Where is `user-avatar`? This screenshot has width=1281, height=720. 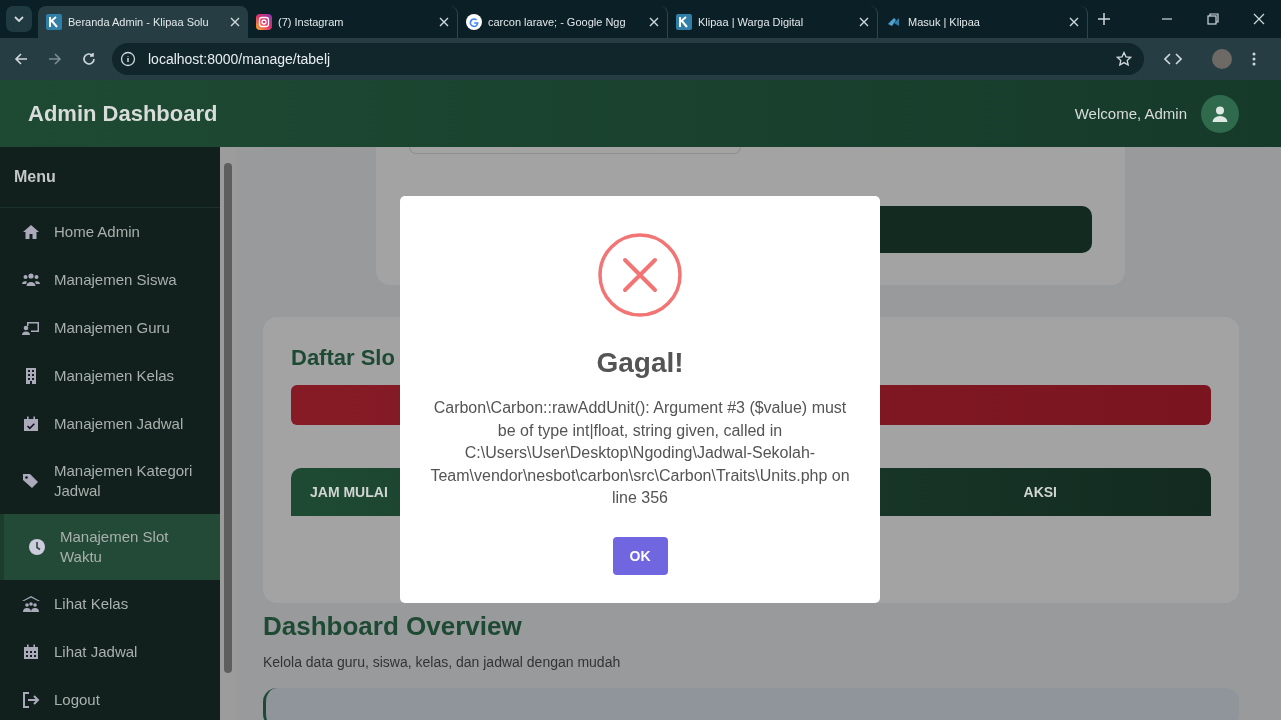
user-avatar is located at coordinates (1220, 113).